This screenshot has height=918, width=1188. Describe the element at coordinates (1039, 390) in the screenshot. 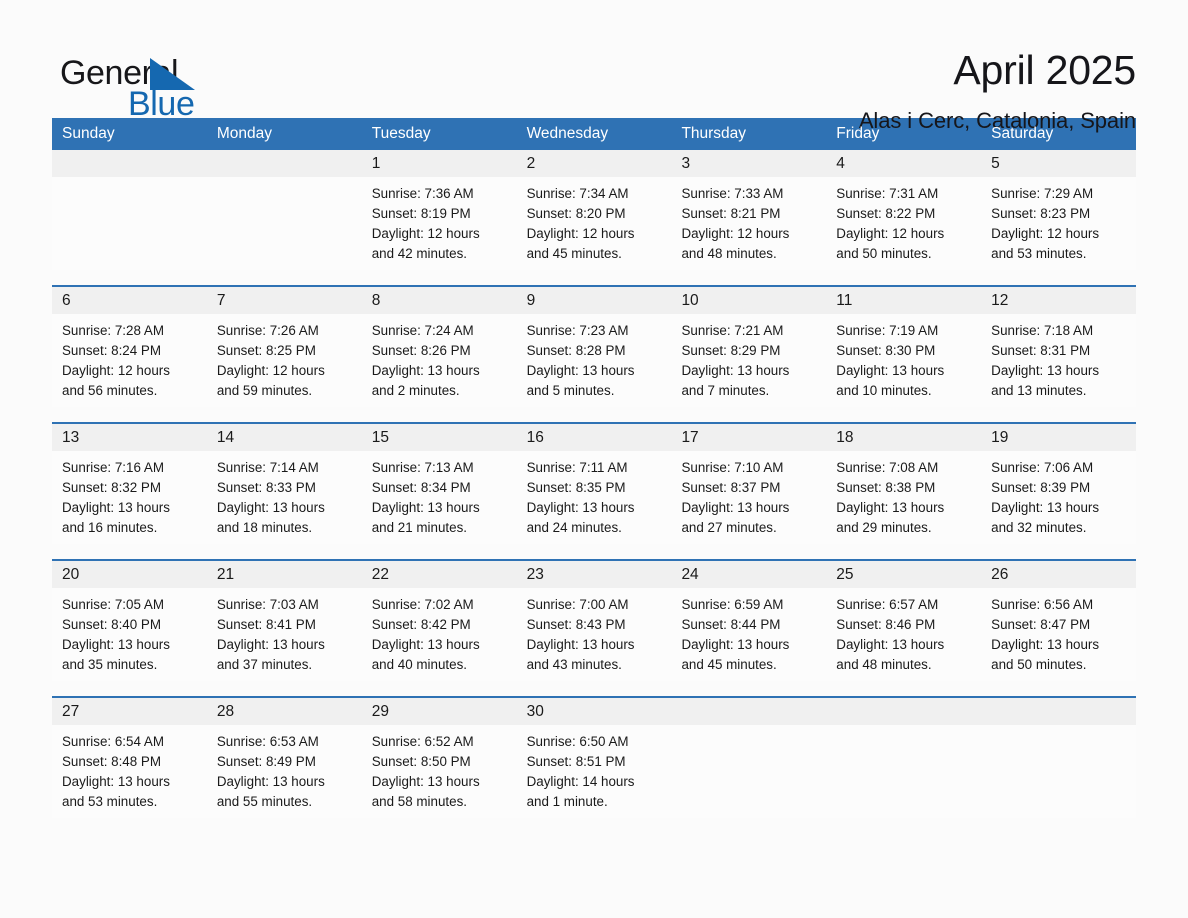

I see `day-daylight-text: and 13 minutes.` at that location.